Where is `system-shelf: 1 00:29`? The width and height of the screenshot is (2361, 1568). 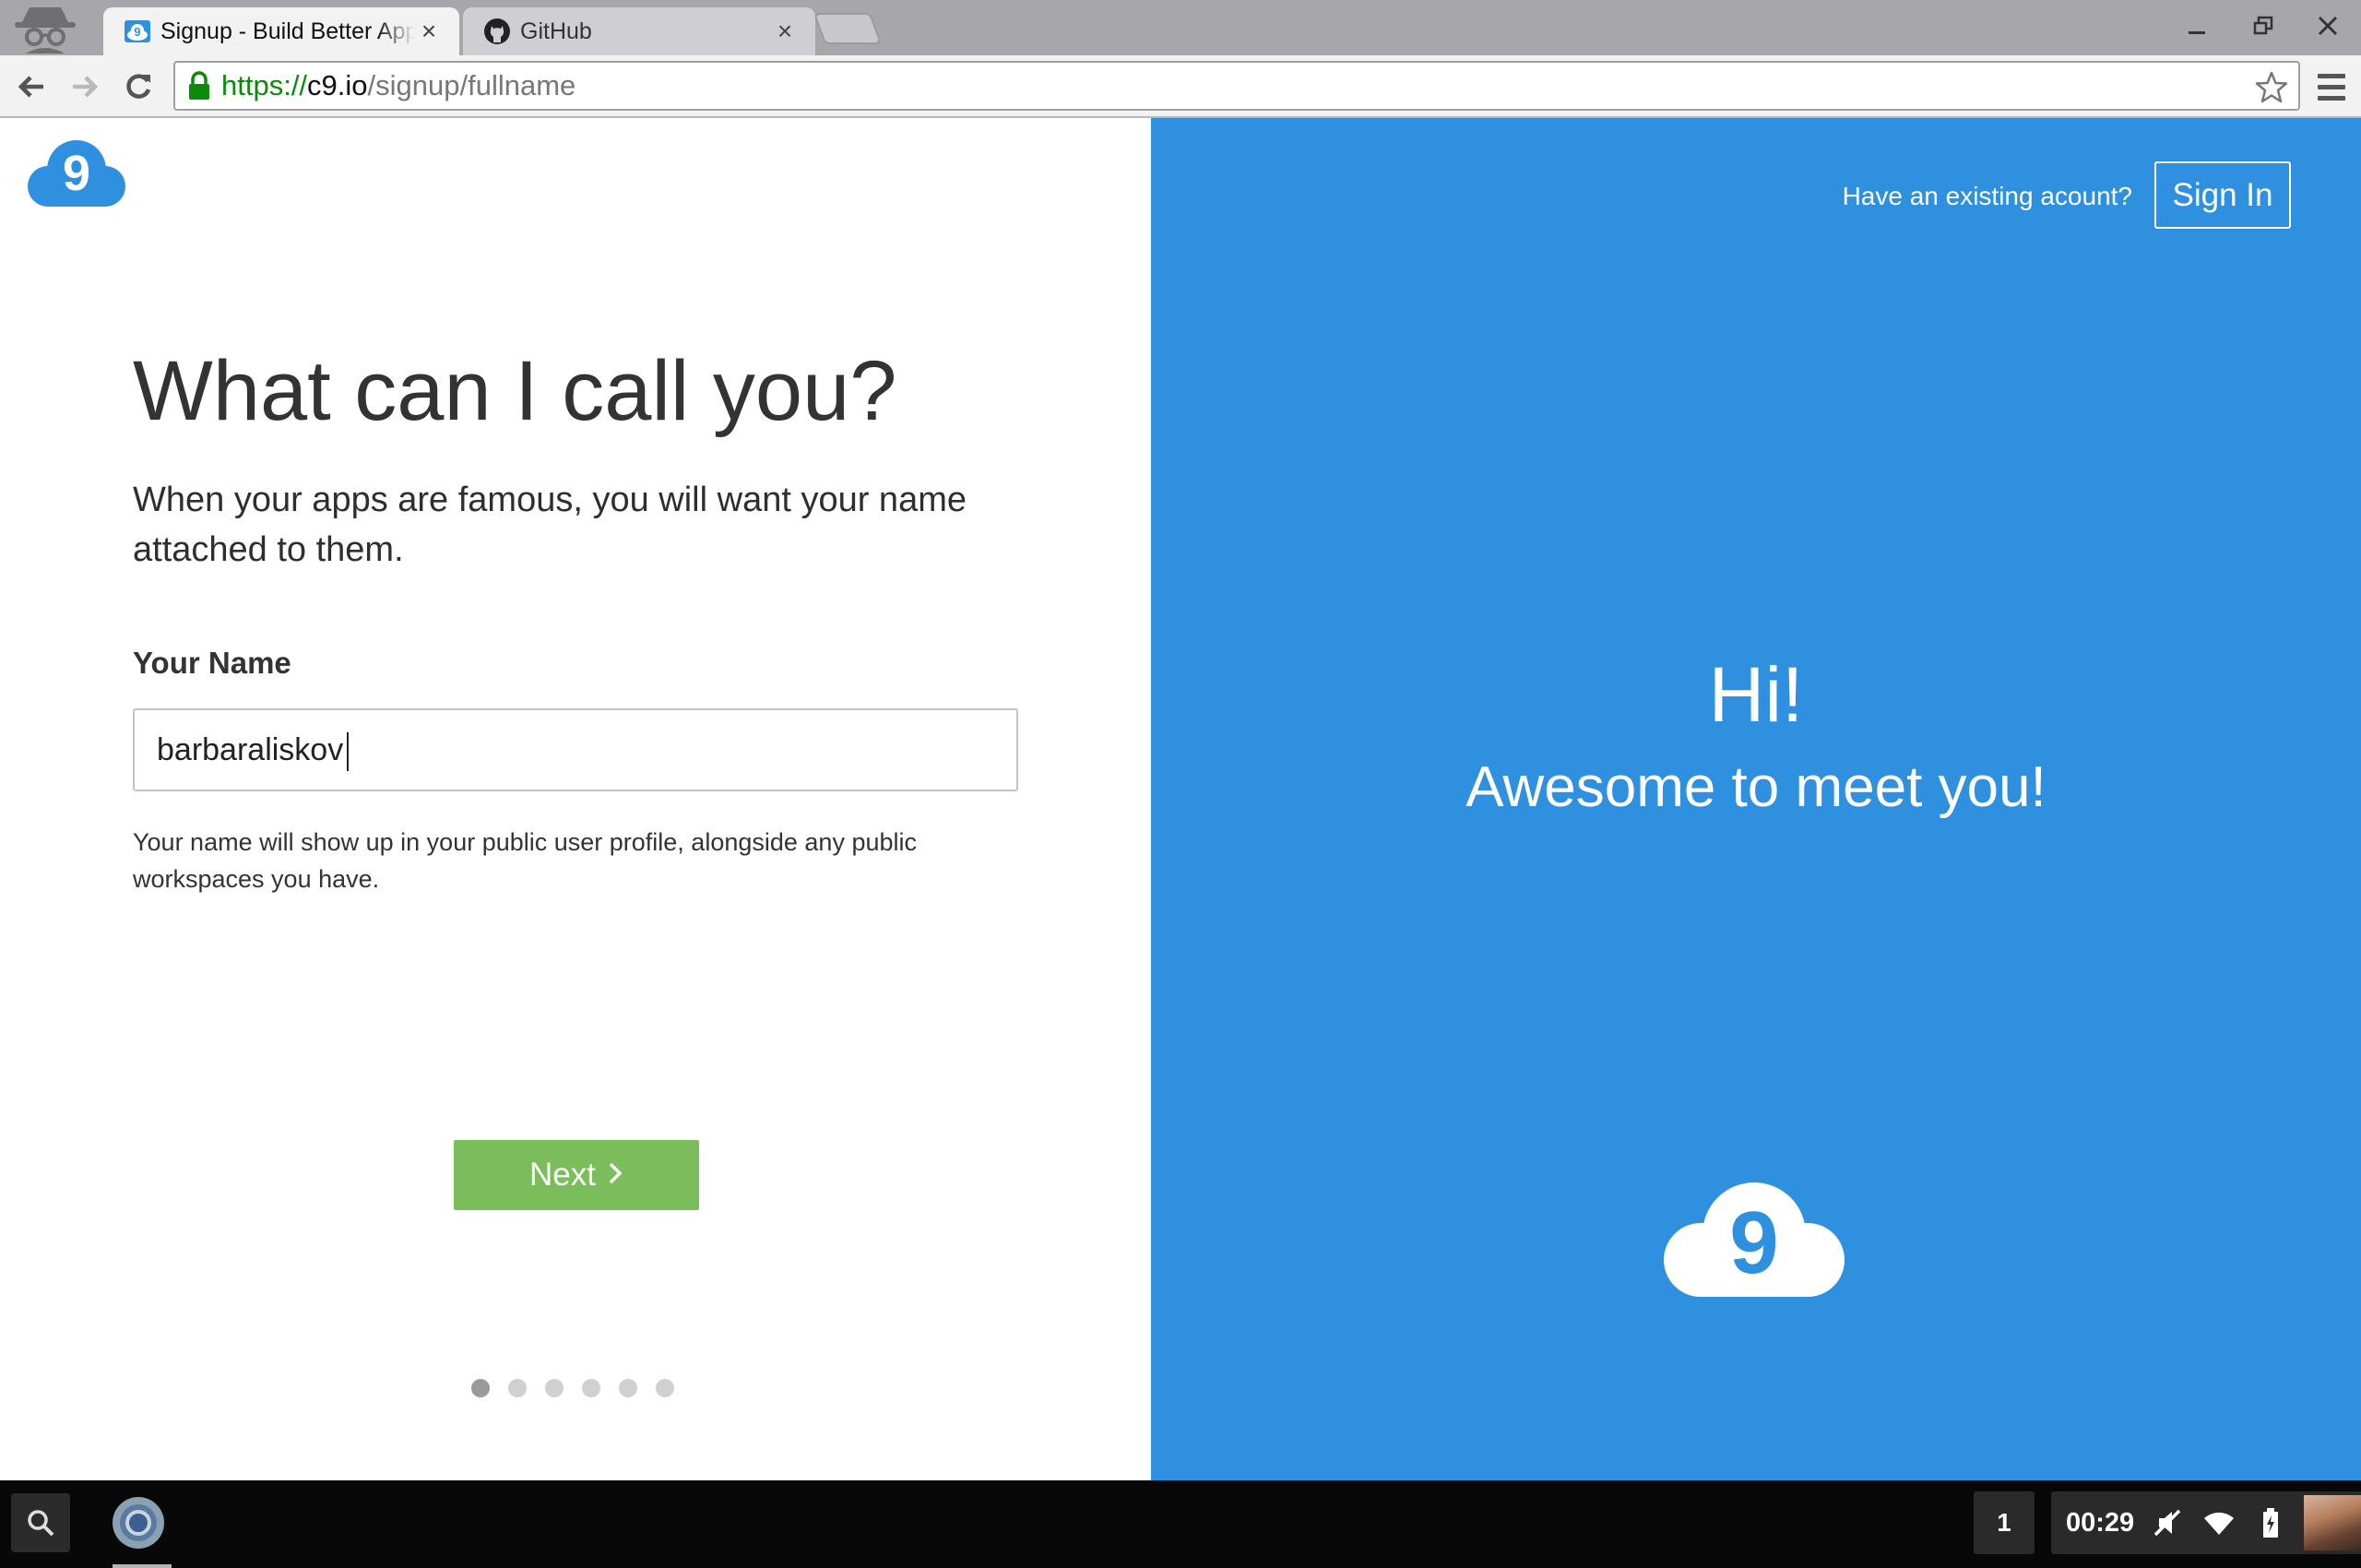
system-shelf: 1 00:29 is located at coordinates (1180, 1524).